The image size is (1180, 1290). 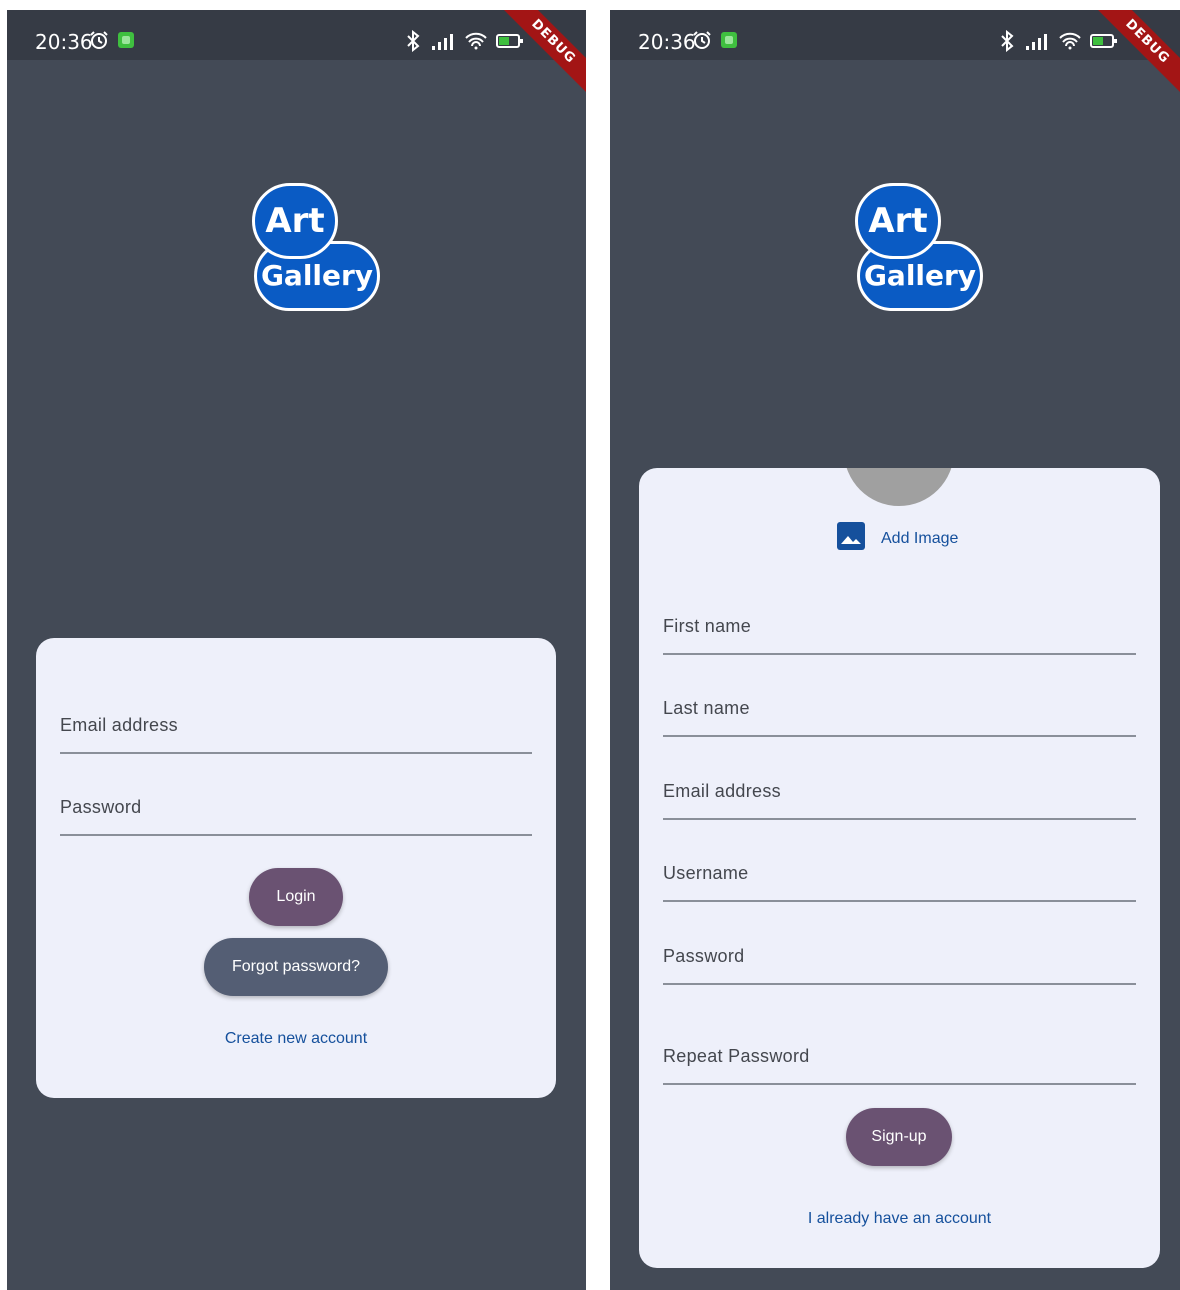 I want to click on have-account-link: I already have an account, so click(x=899, y=1219).